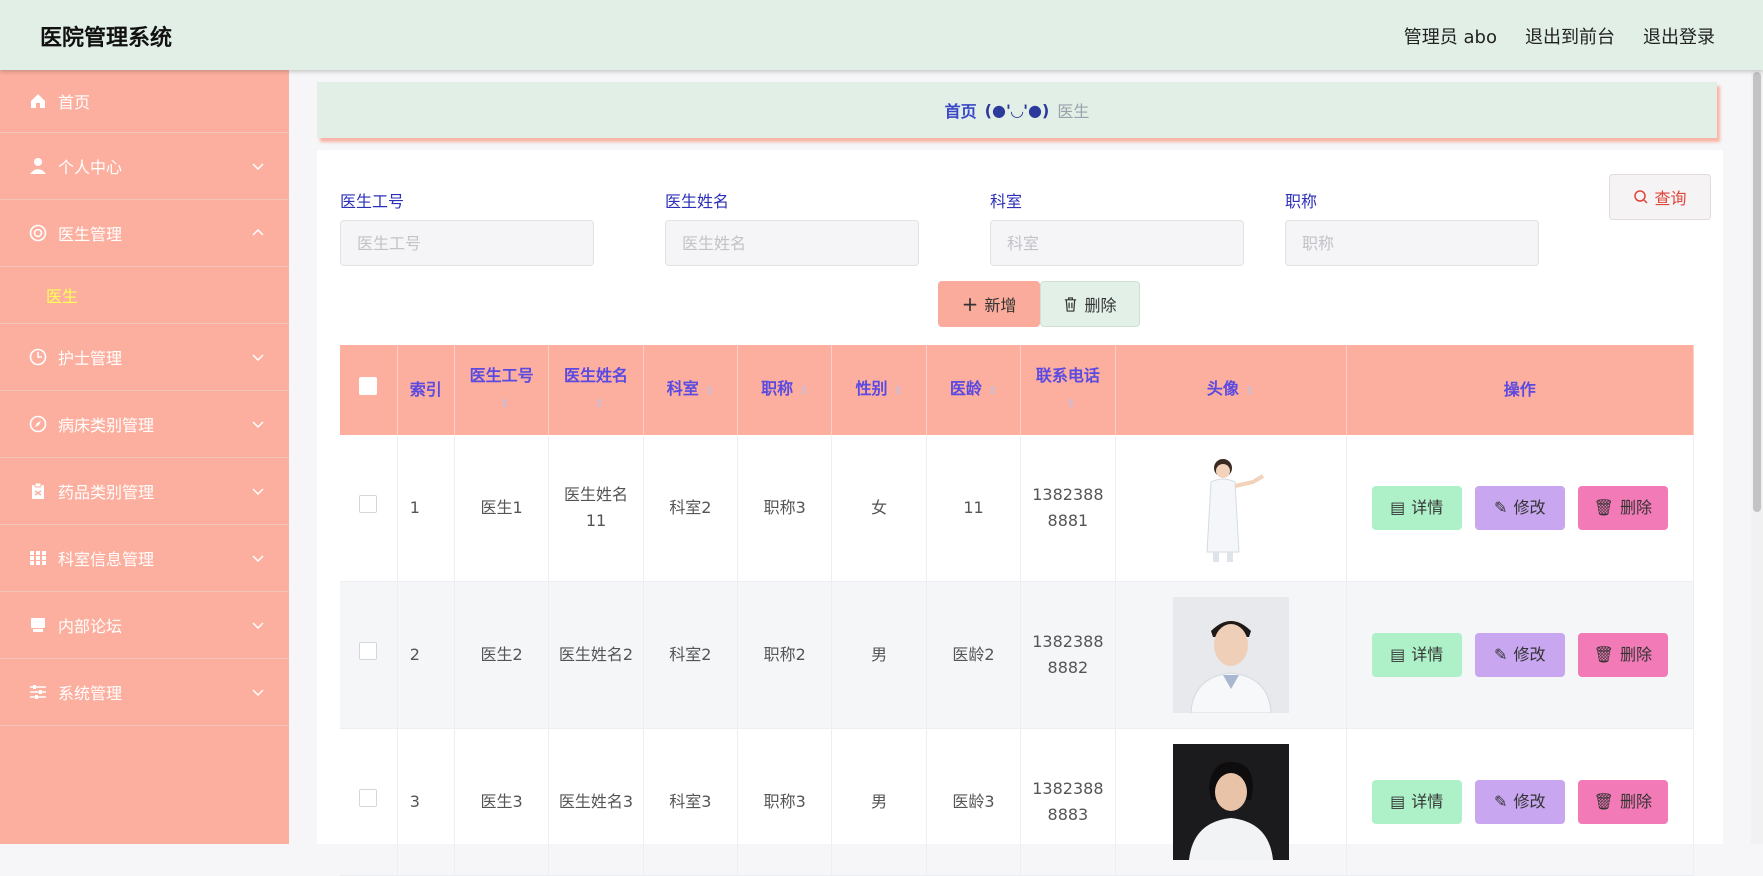 Image resolution: width=1763 pixels, height=876 pixels. I want to click on sidebar-item-home: 首页, so click(144, 101).